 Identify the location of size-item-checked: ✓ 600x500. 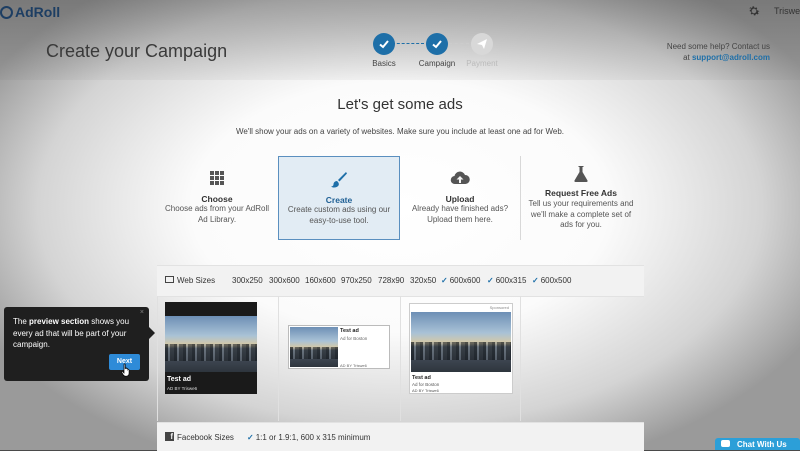
(552, 280).